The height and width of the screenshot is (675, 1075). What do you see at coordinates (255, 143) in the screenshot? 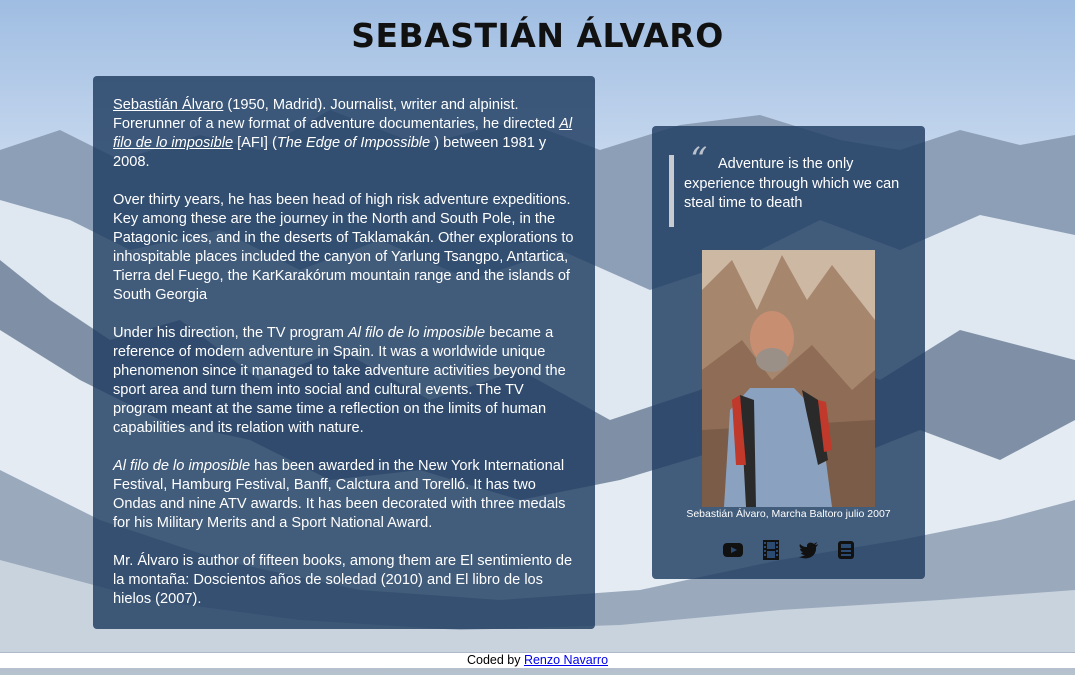
I see `bio-text: [AFI] (` at bounding box center [255, 143].